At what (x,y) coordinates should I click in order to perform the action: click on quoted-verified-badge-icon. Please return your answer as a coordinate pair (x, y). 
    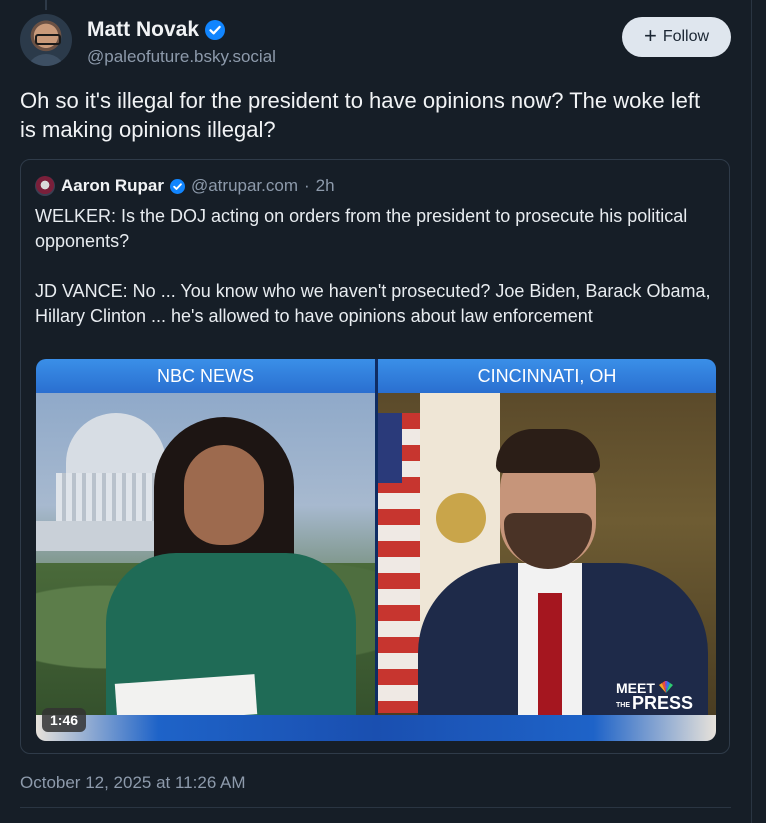
    Looking at the image, I should click on (177, 186).